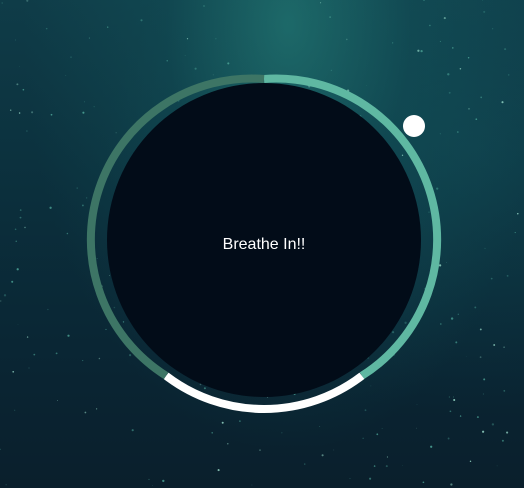 The width and height of the screenshot is (524, 488). I want to click on breath-instruction: Breathe In!!, so click(264, 244).